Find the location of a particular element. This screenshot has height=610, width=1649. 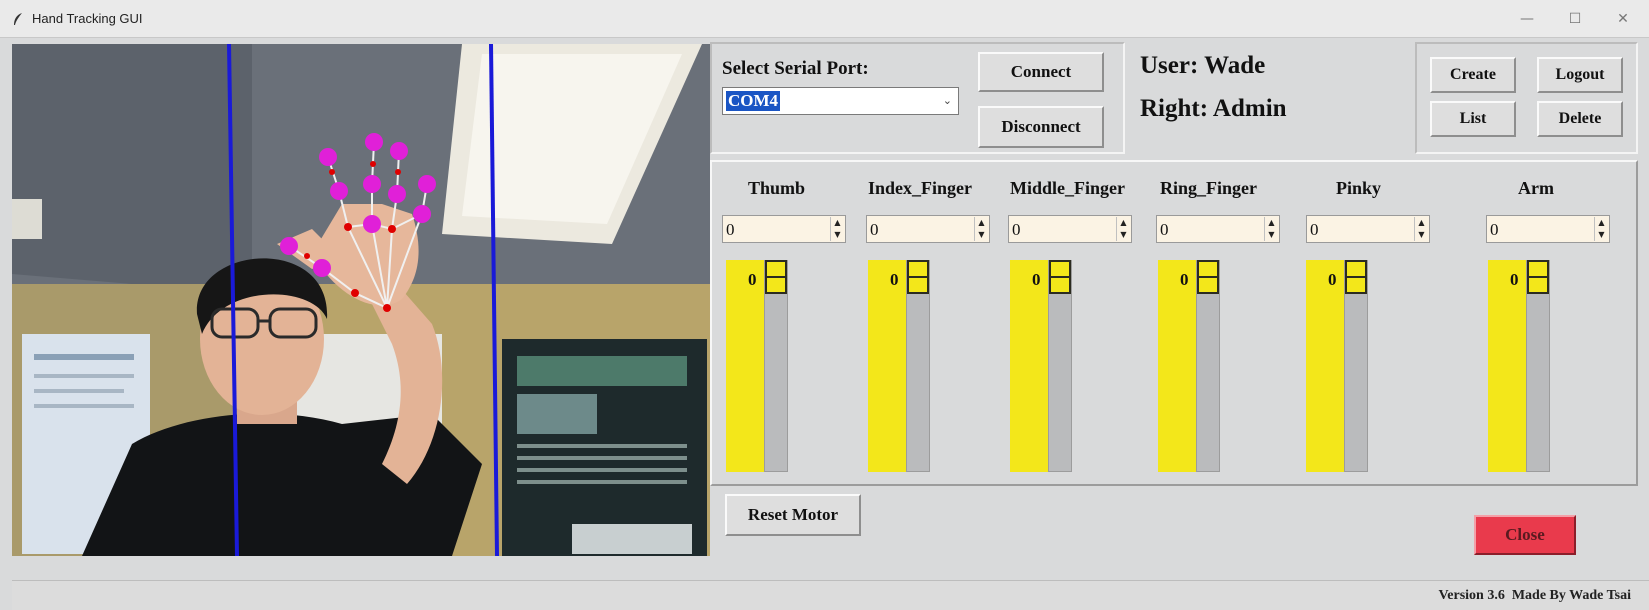

reset-motor-button: Reset Motor is located at coordinates (793, 515).